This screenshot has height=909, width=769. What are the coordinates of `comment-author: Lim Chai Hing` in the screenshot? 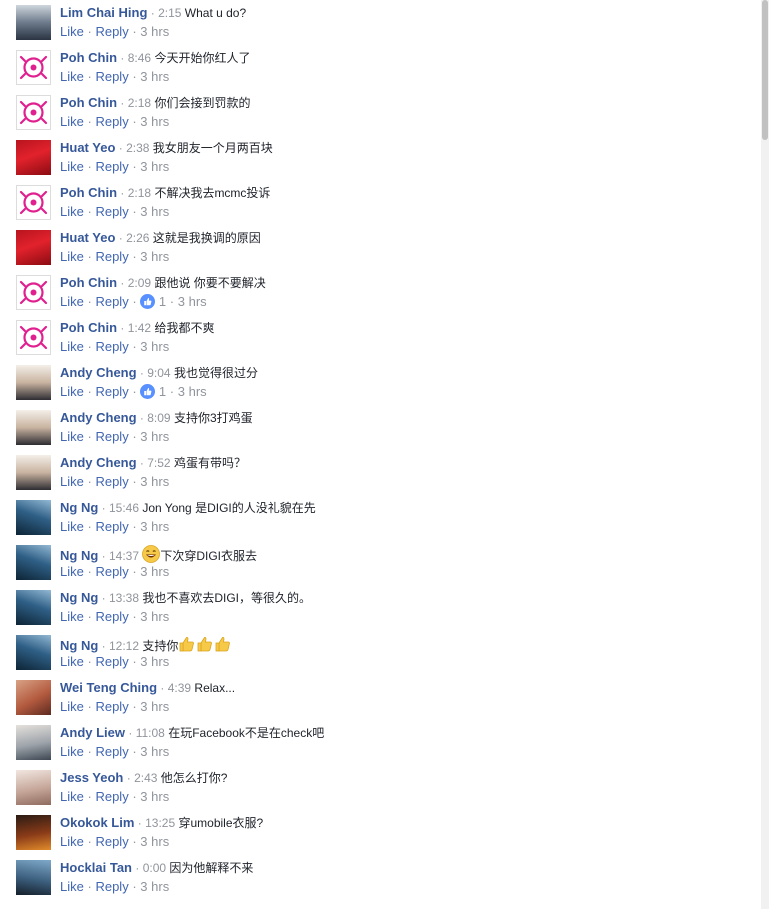 It's located at (103, 12).